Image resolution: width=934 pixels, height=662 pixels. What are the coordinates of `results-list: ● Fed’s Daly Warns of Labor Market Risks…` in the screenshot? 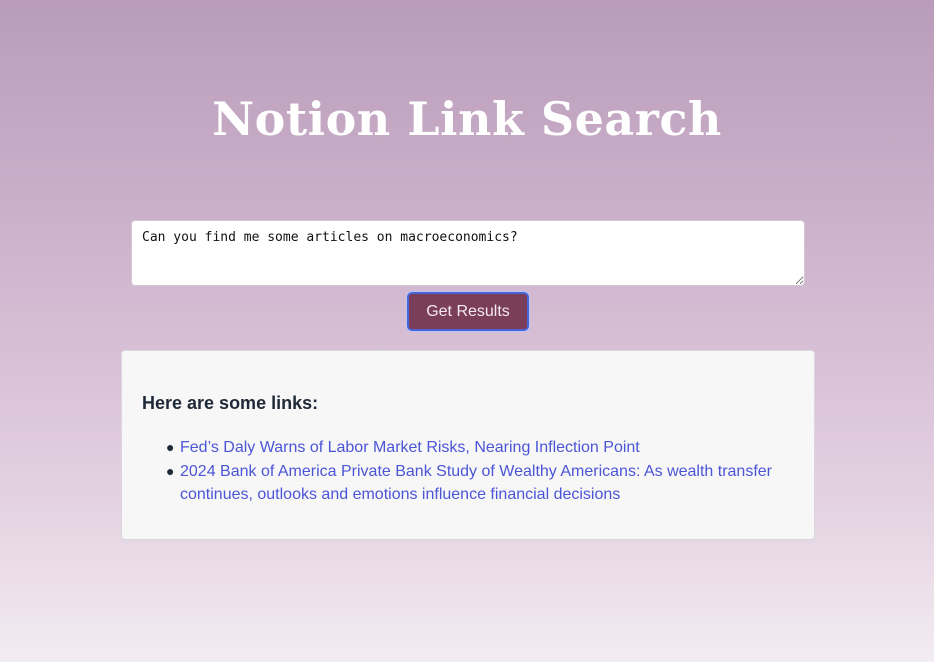 It's located at (468, 471).